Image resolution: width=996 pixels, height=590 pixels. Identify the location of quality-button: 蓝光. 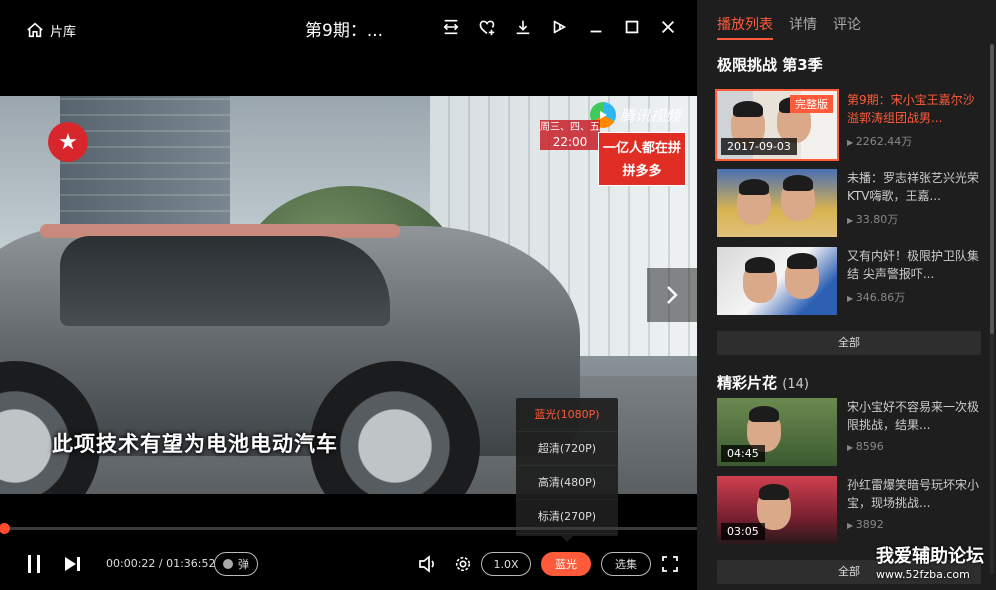
(566, 564).